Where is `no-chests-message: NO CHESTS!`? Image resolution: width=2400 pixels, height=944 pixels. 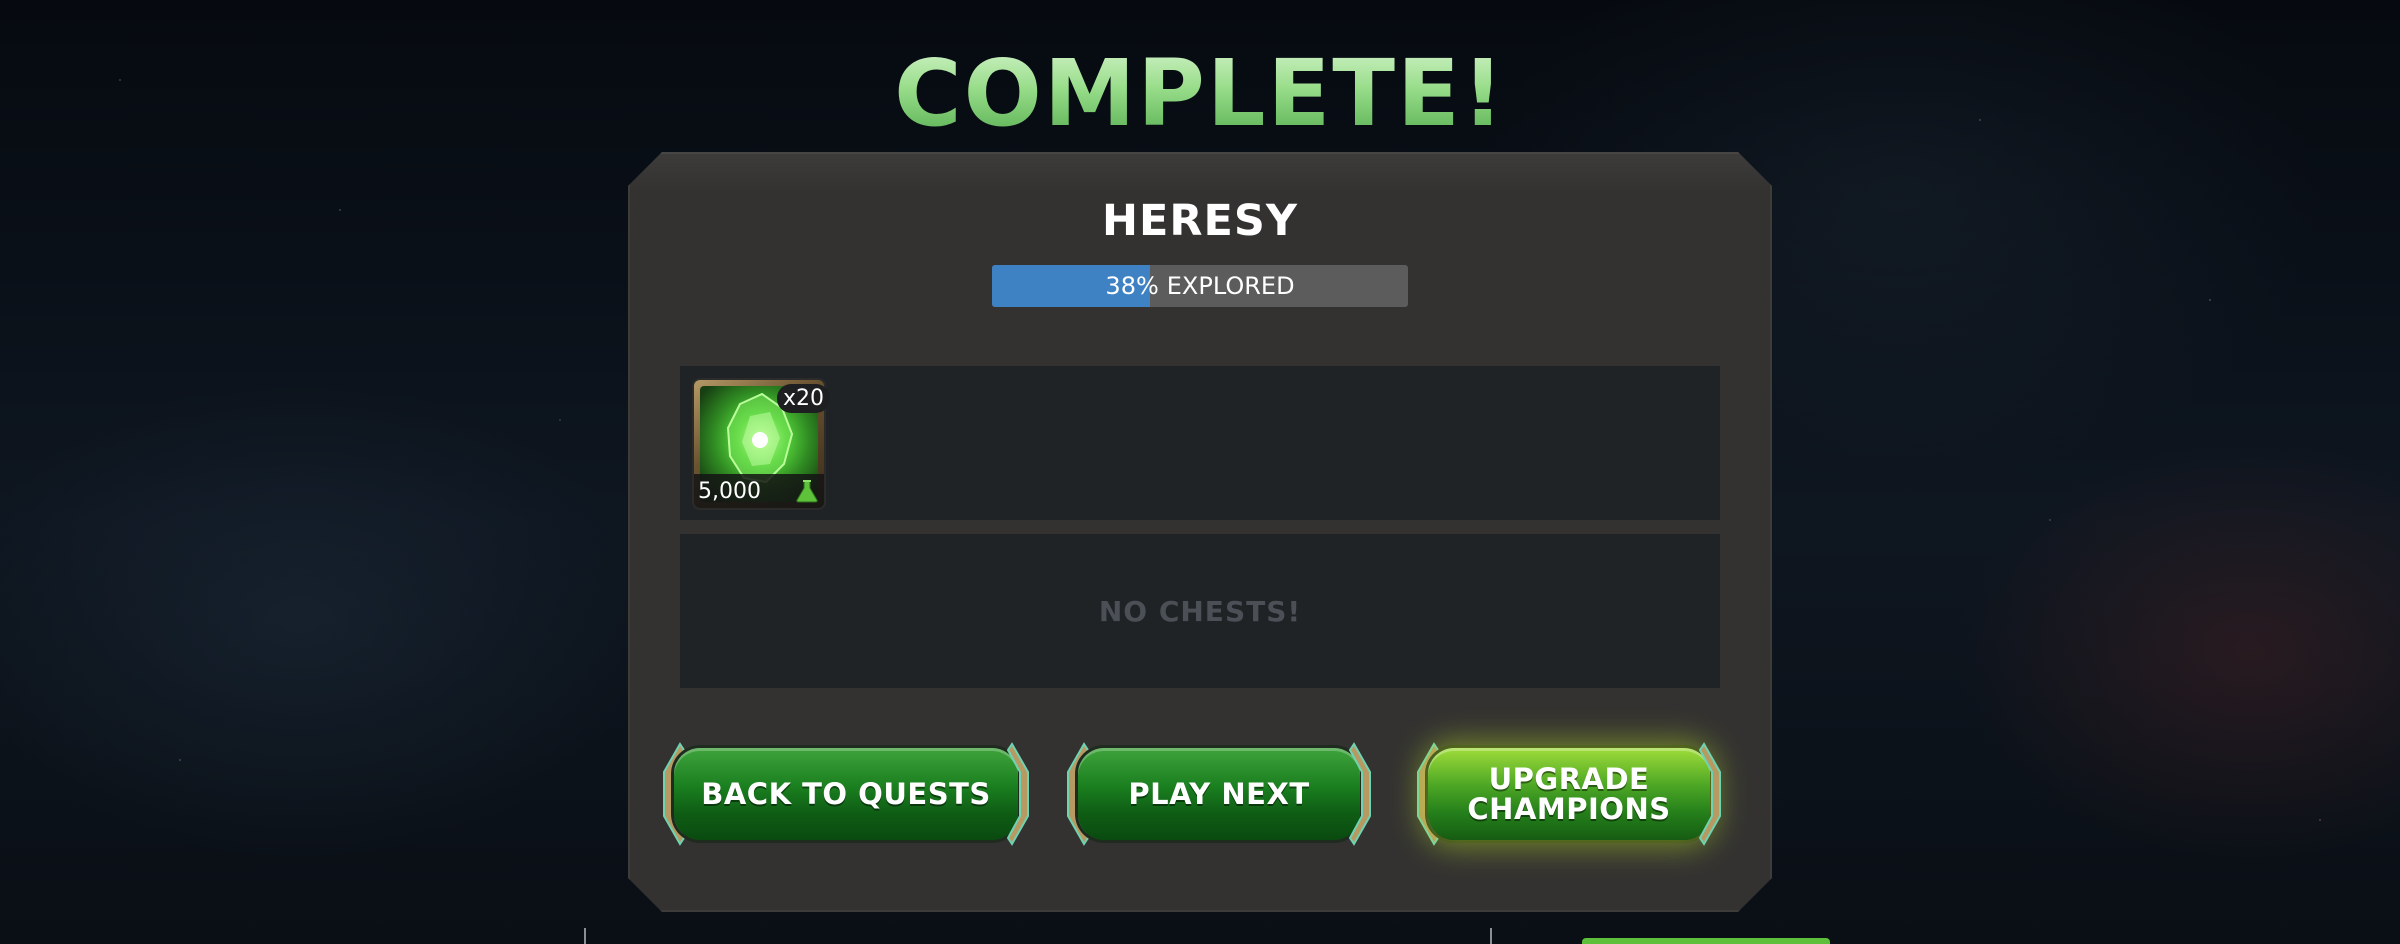
no-chests-message: NO CHESTS! is located at coordinates (1200, 611).